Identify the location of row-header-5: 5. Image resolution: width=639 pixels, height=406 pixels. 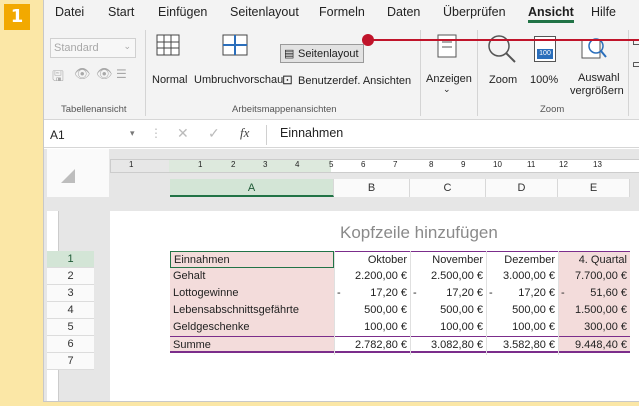
(70, 327).